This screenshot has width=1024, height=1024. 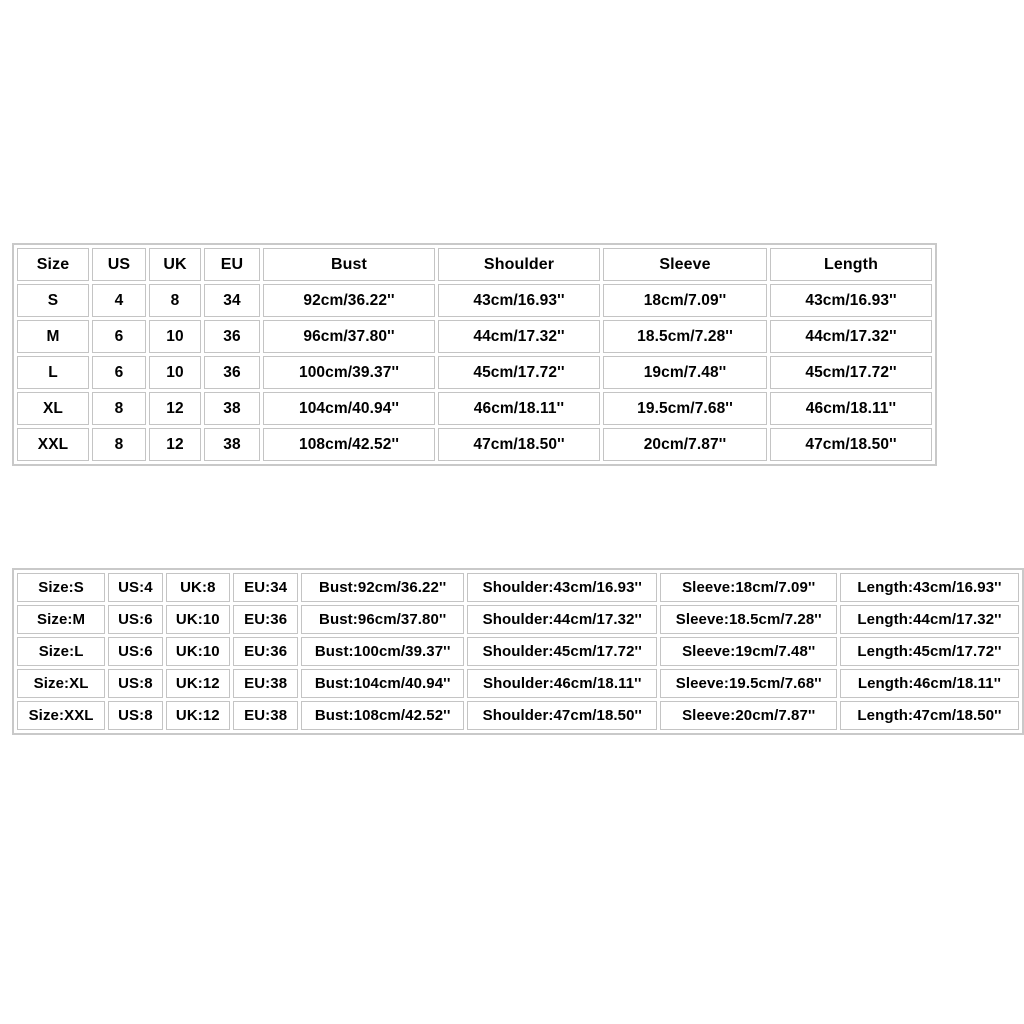 I want to click on cell-shoulder: 44cm/17.32'', so click(x=519, y=336).